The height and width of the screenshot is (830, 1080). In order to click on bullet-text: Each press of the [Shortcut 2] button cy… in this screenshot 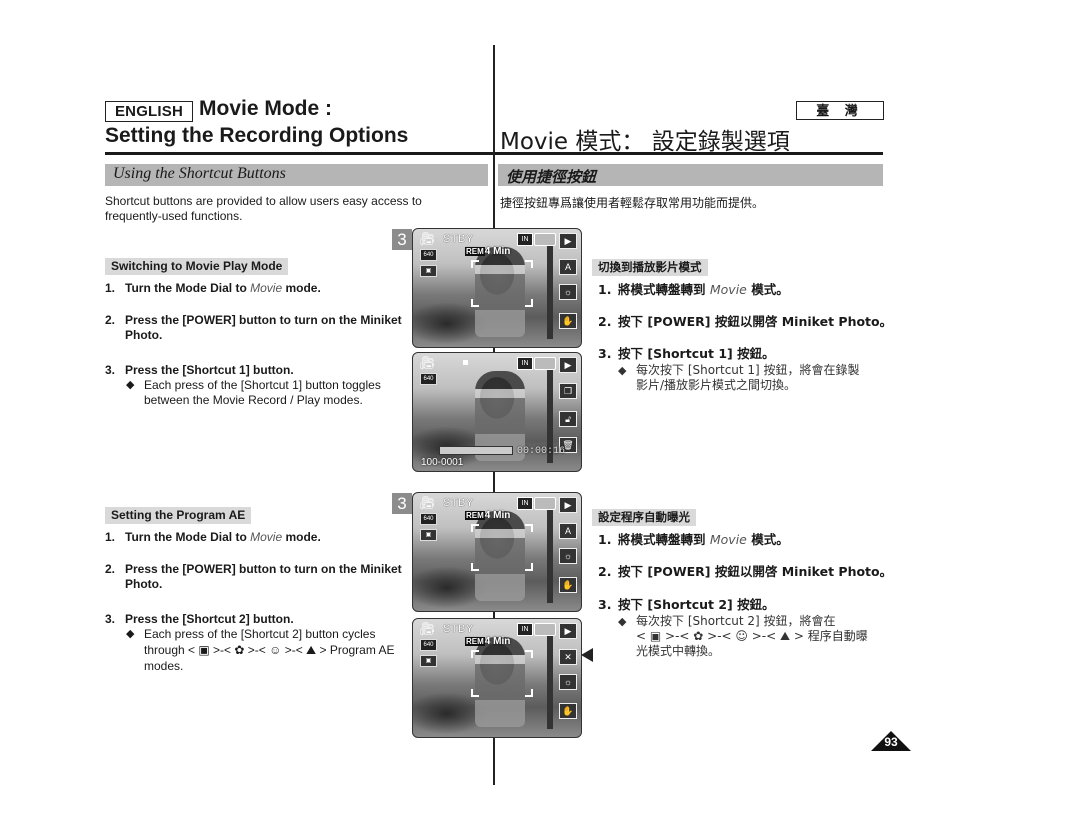, I will do `click(260, 634)`.